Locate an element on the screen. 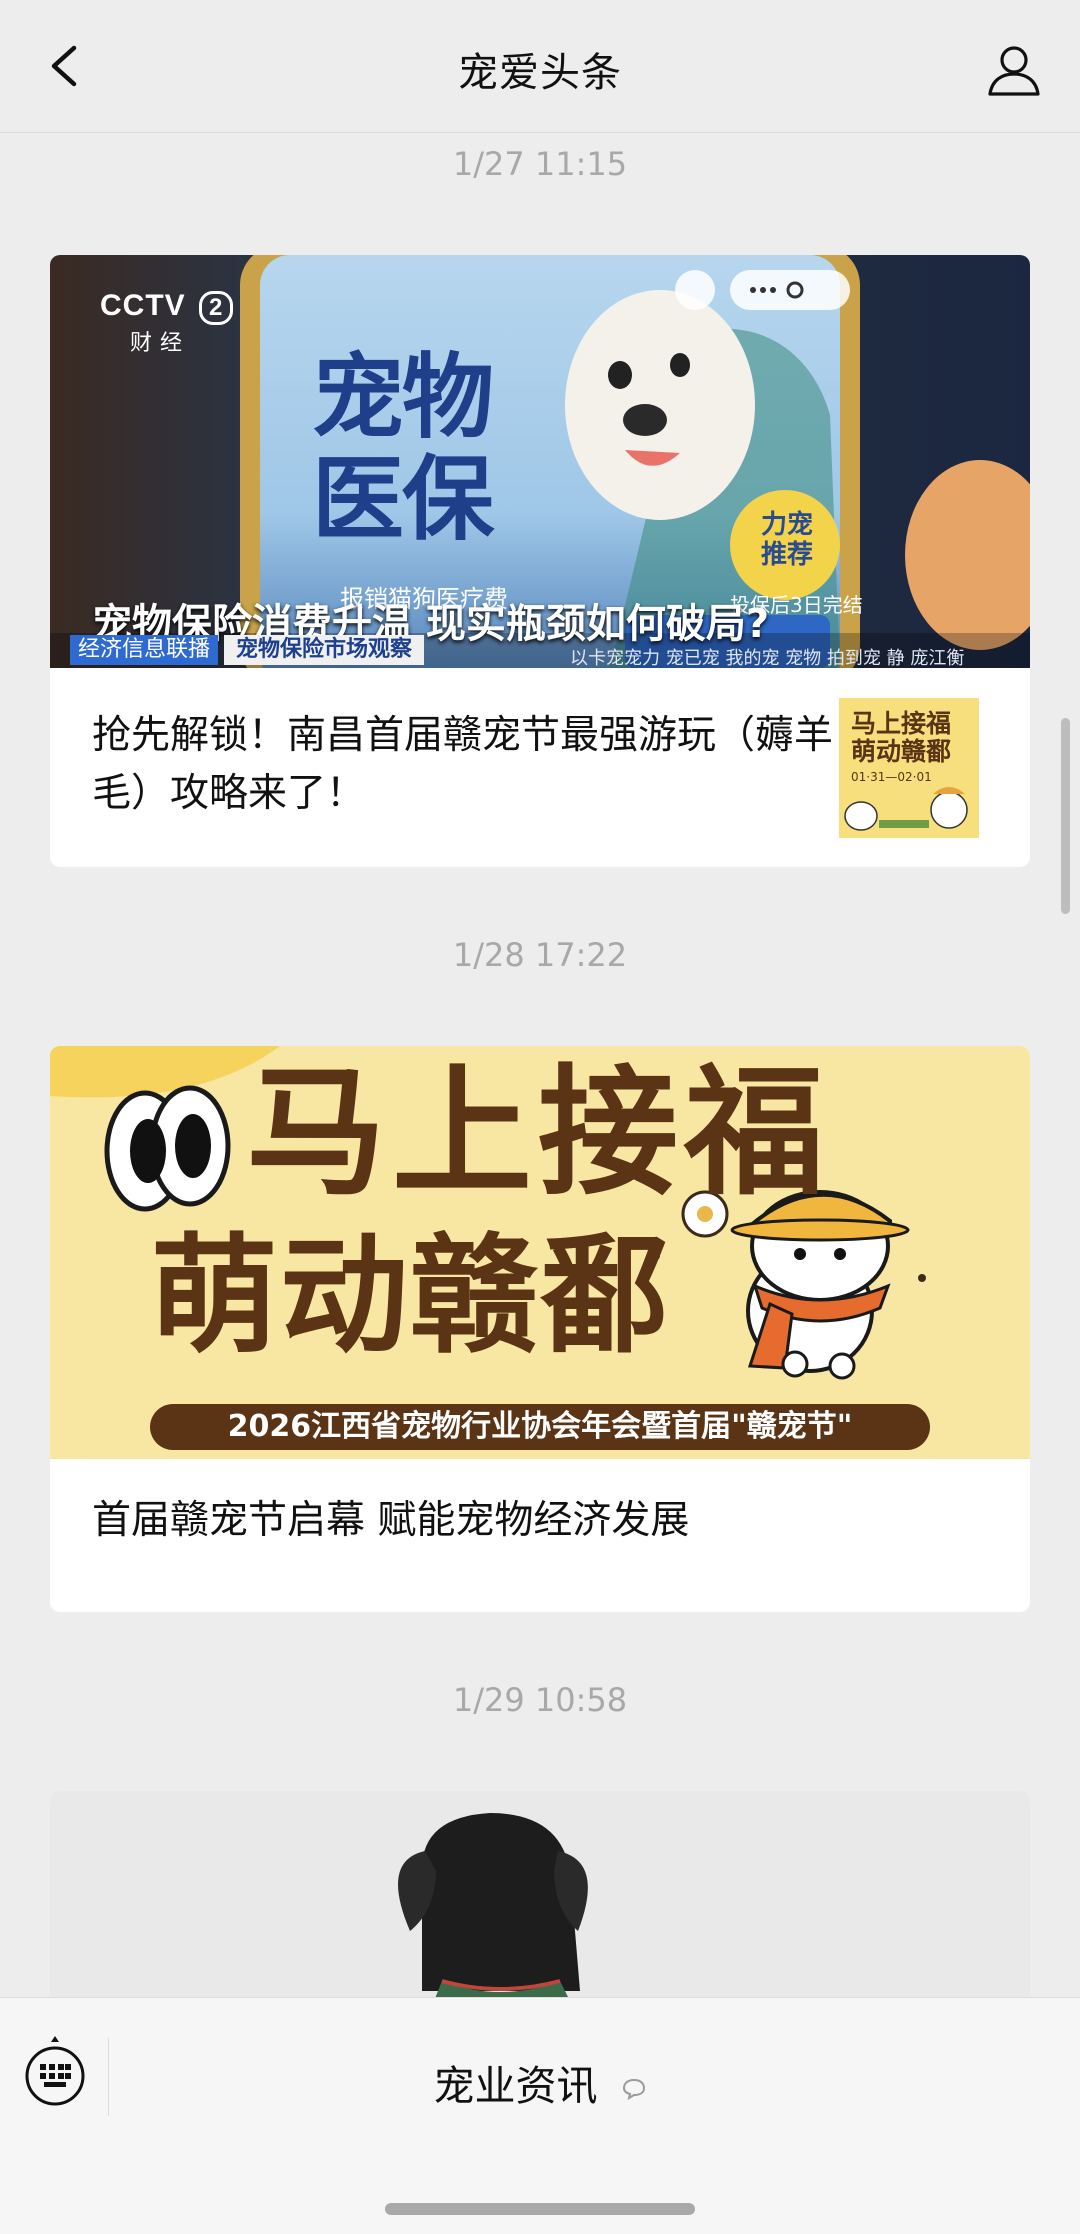 The width and height of the screenshot is (1080, 2234). phone-screen-title-2: 医保 is located at coordinates (403, 499).